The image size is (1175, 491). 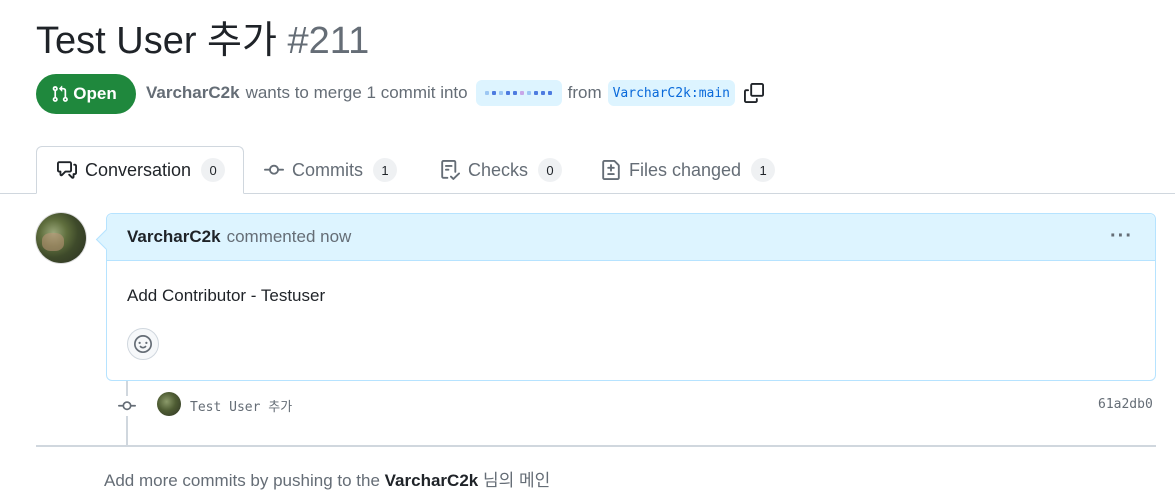 I want to click on checklist-icon, so click(x=450, y=170).